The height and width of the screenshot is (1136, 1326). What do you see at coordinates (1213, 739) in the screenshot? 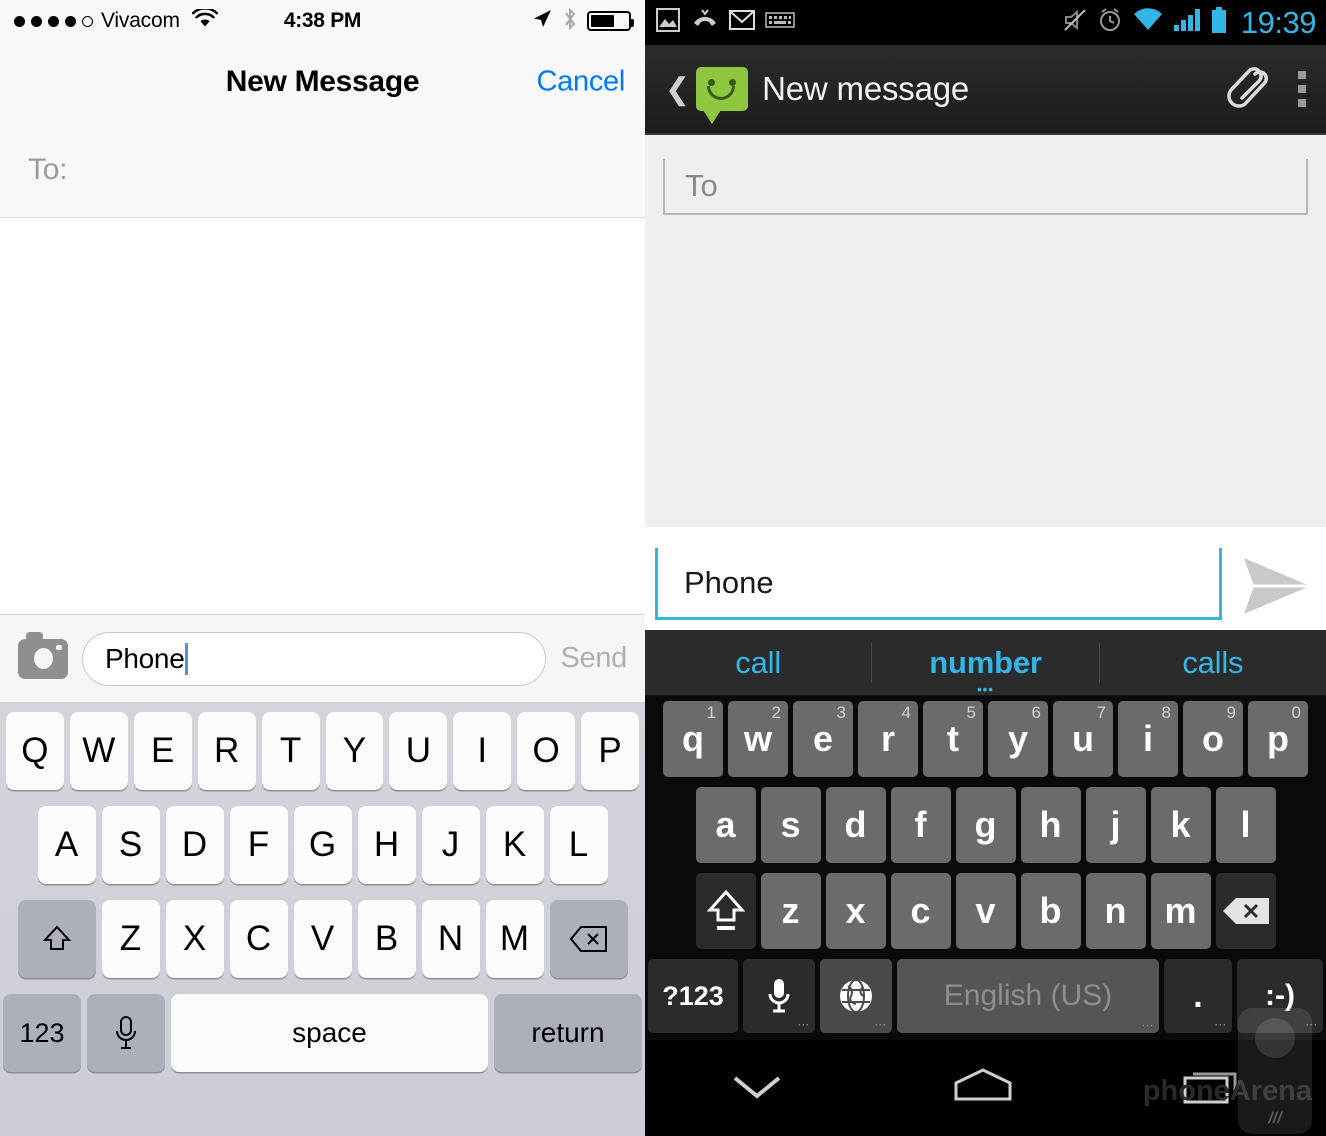
I see `android-key-o: o9` at bounding box center [1213, 739].